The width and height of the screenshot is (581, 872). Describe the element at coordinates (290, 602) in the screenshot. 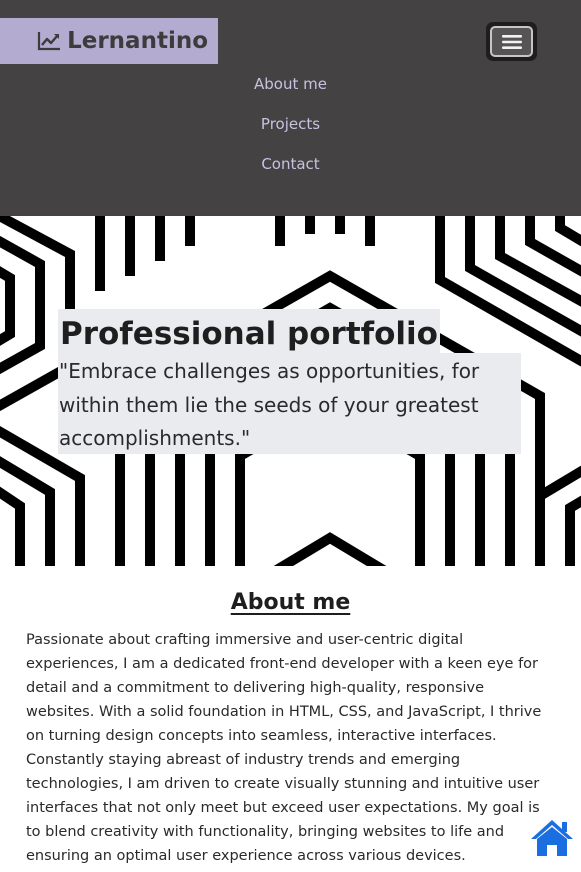

I see `about-title: About me` at that location.